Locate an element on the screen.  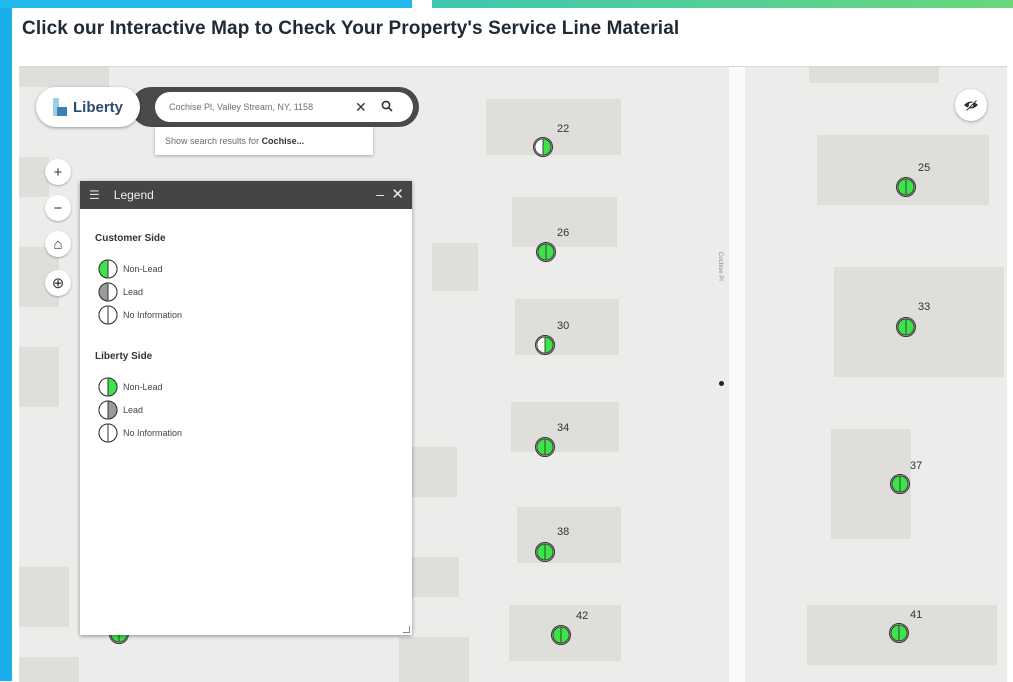
plus-icon: + is located at coordinates (58, 172).